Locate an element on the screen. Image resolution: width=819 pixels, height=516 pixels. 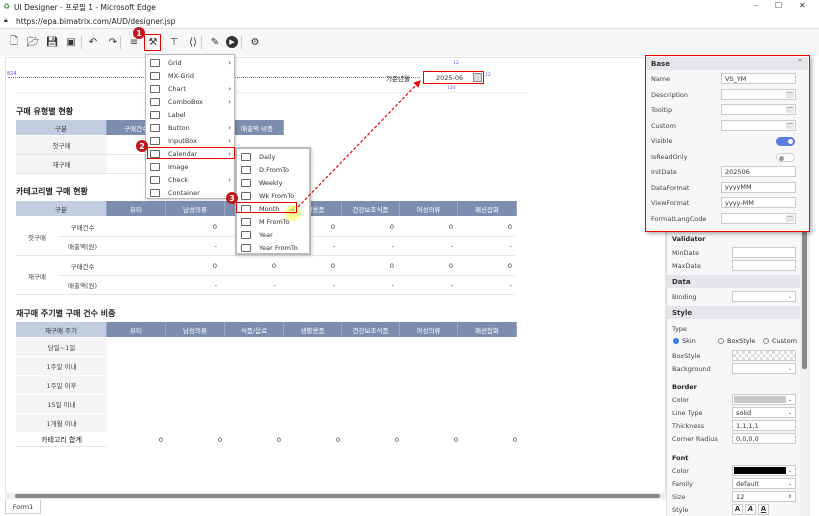
annotation-overlay is located at coordinates (353, 150).